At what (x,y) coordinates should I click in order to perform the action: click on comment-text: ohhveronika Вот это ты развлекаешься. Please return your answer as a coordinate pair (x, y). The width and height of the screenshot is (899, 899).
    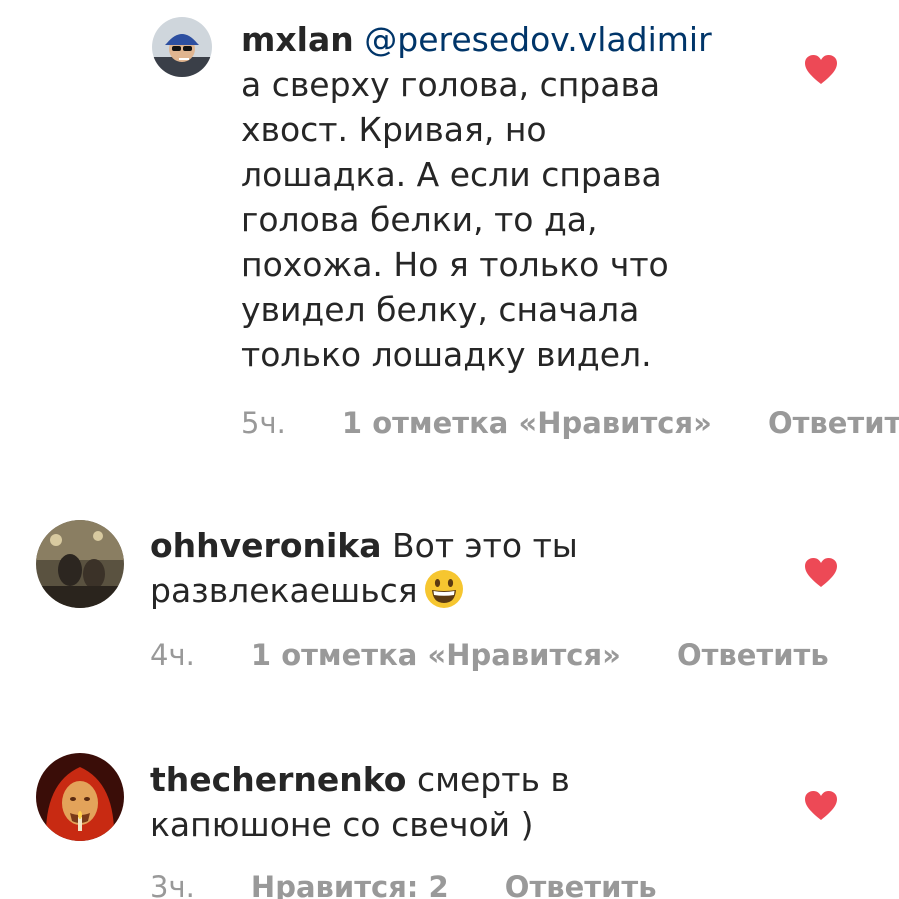
    Looking at the image, I should click on (364, 568).